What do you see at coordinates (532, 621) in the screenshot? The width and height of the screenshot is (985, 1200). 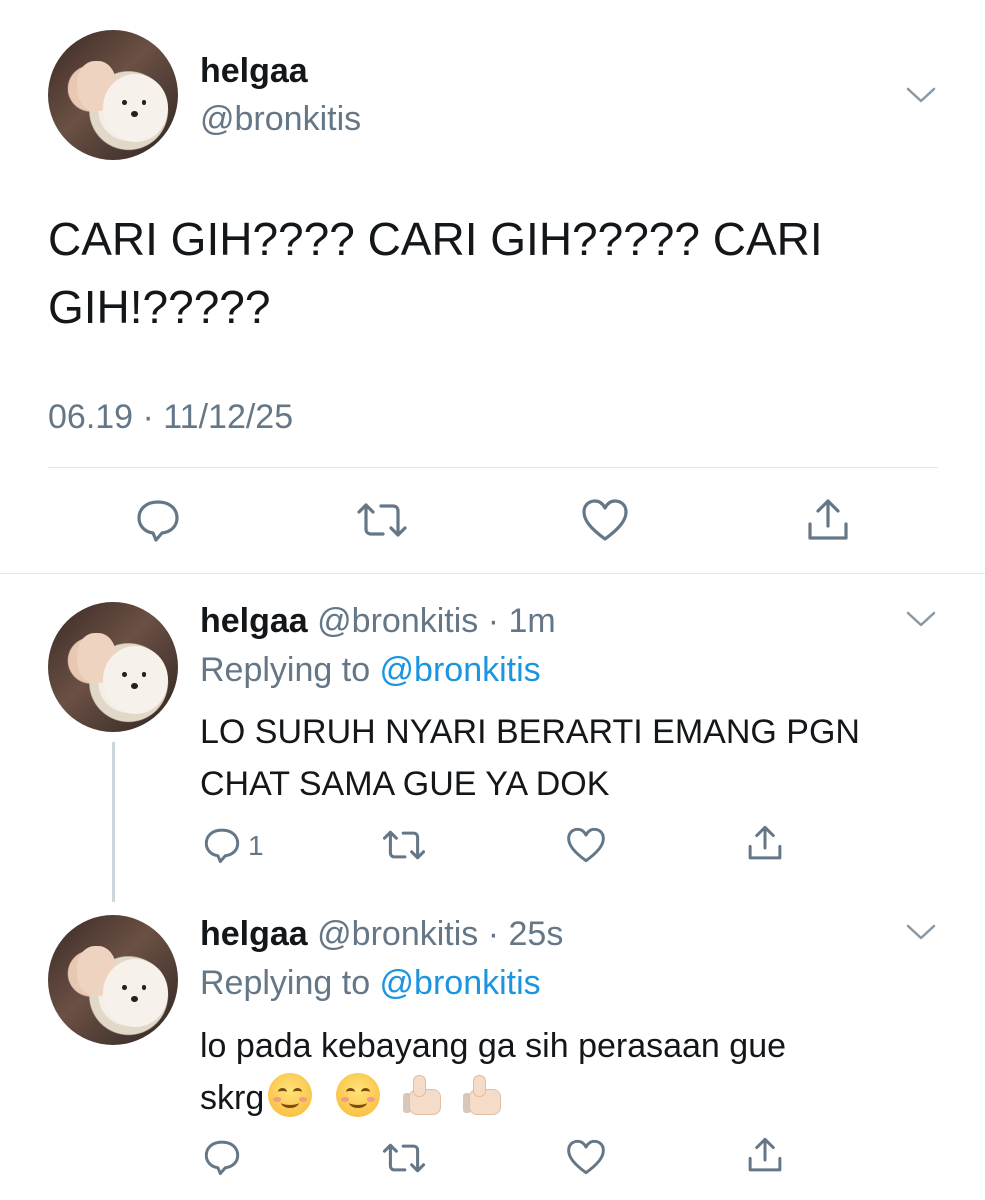 I see `tweet-time: 1m` at bounding box center [532, 621].